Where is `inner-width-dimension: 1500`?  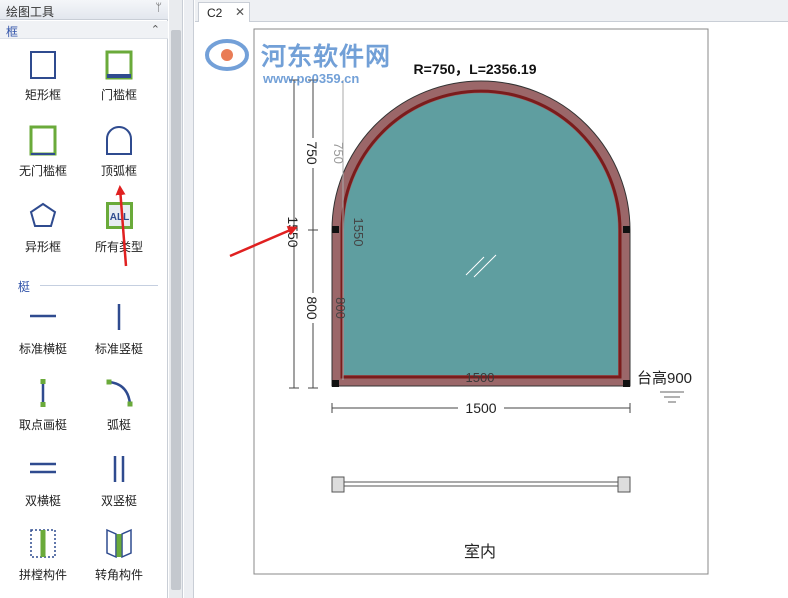 inner-width-dimension: 1500 is located at coordinates (480, 377).